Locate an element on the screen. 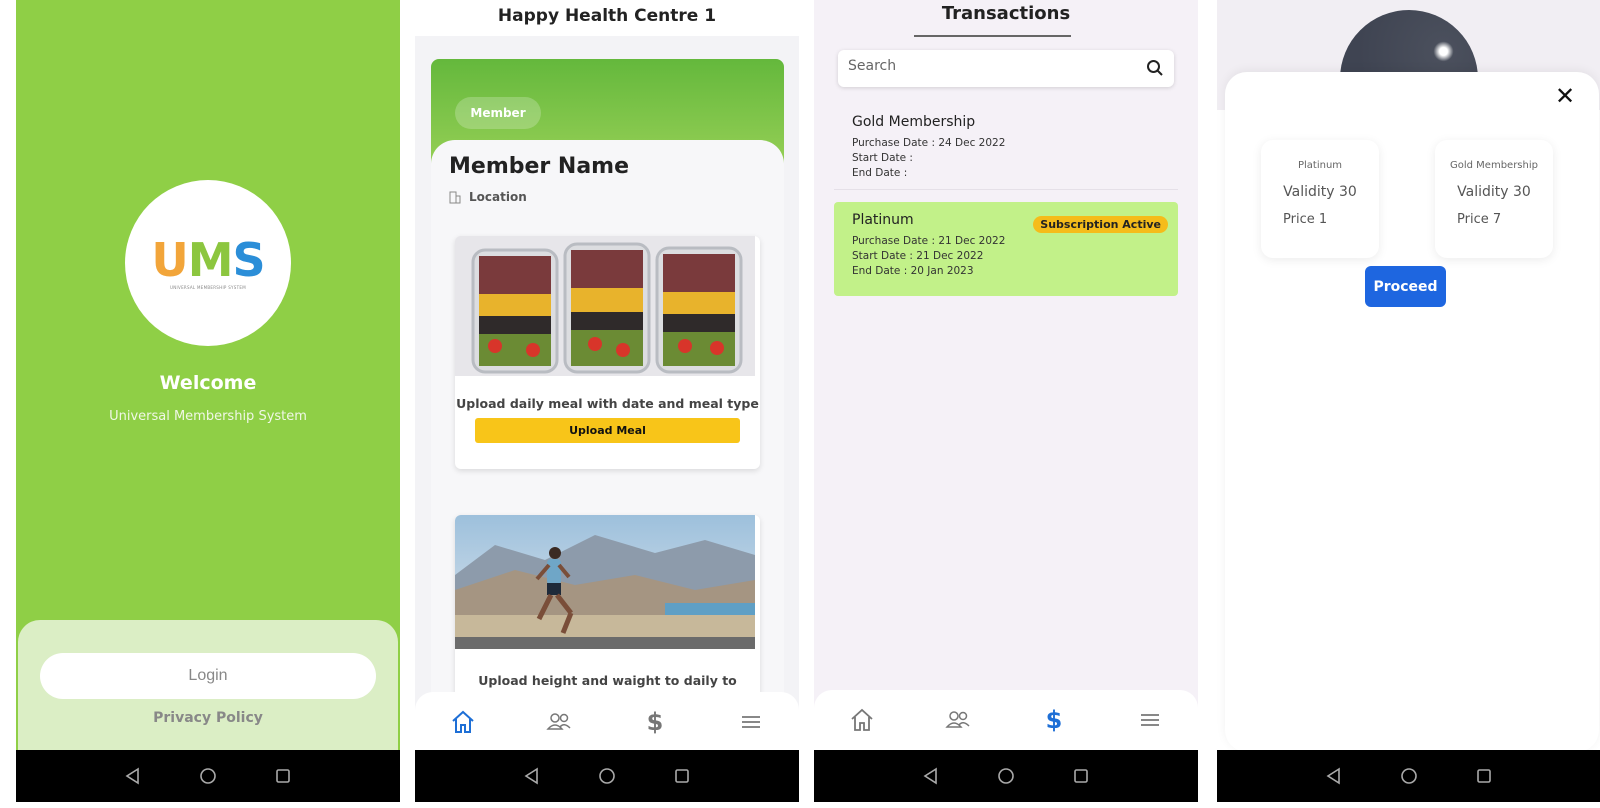  privacy-policy-link: Privacy Policy is located at coordinates (208, 718).